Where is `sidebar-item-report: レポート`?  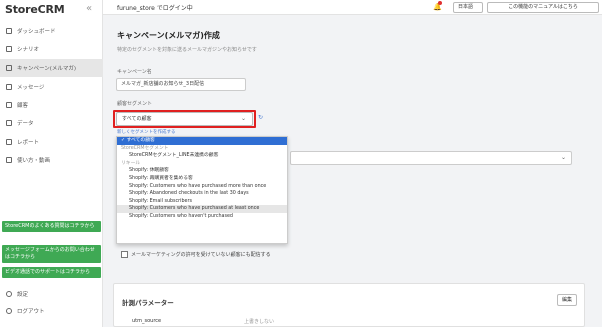 sidebar-item-report: レポート is located at coordinates (51, 142).